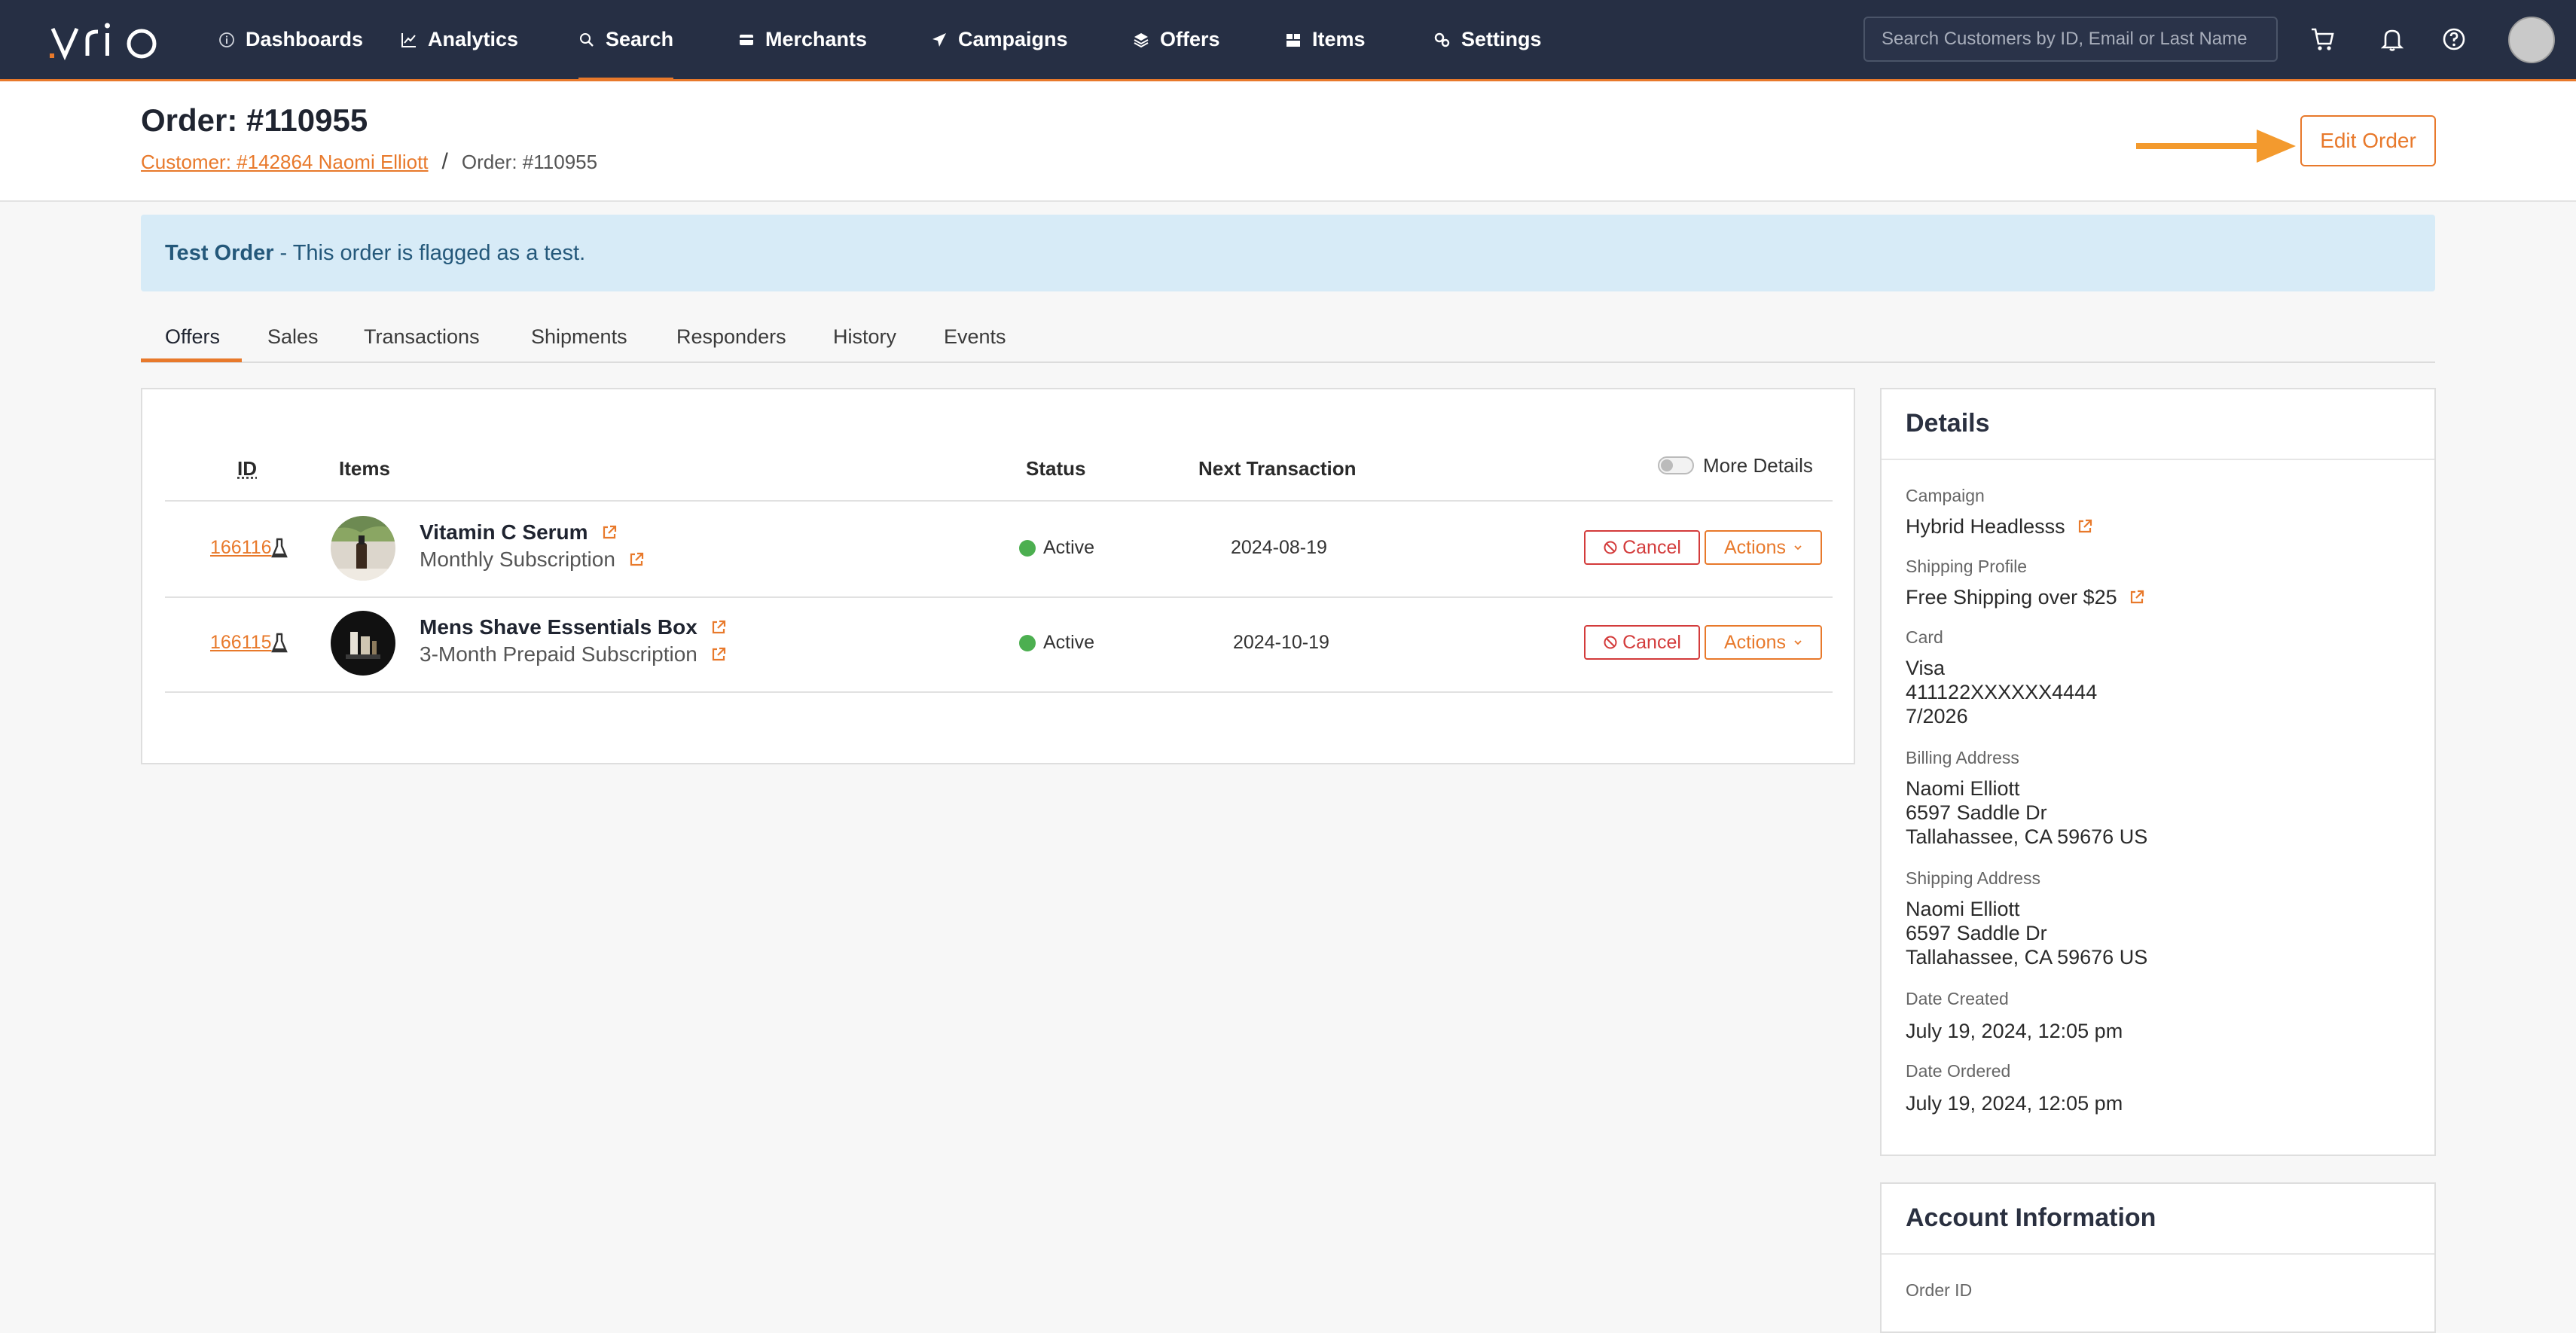  Describe the element at coordinates (1069, 547) in the screenshot. I see `status-text: Active` at that location.